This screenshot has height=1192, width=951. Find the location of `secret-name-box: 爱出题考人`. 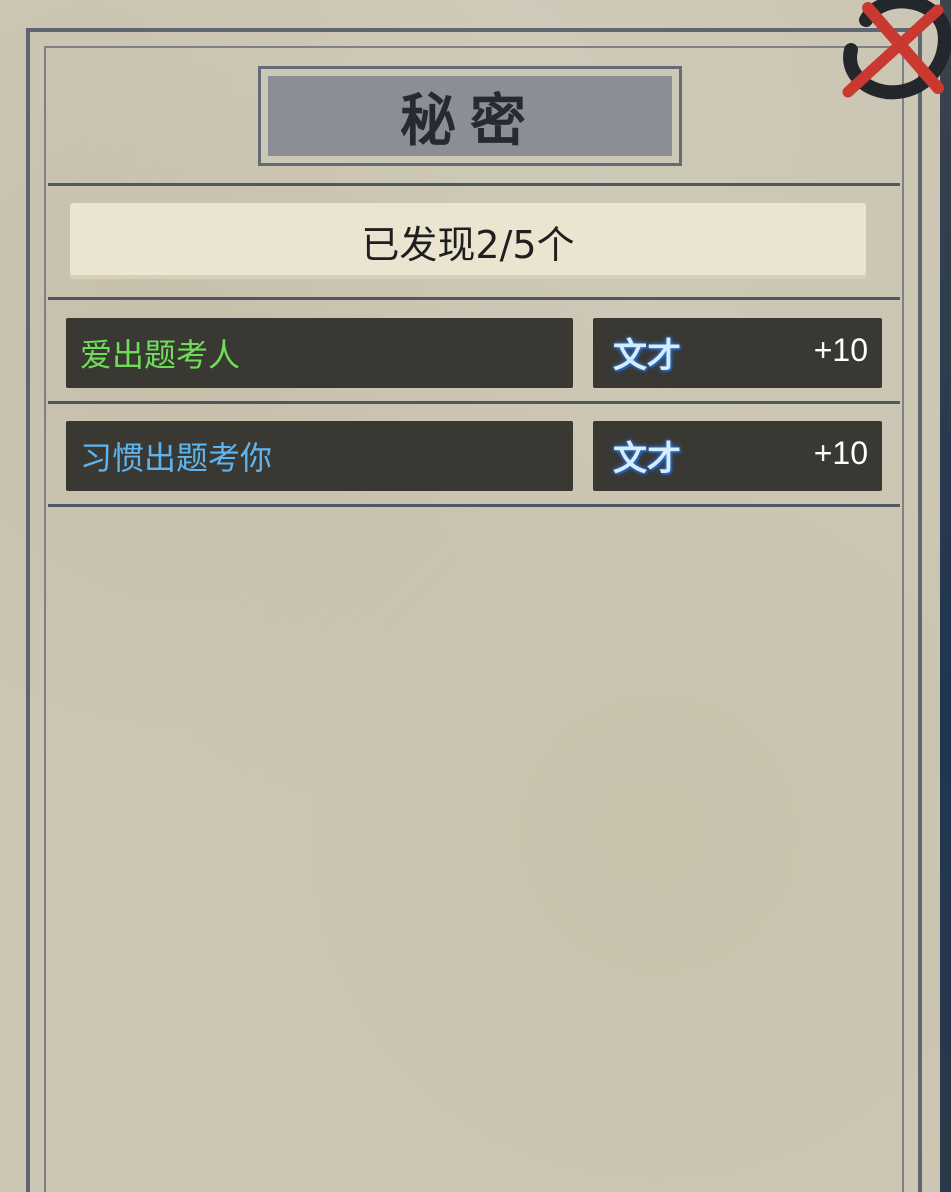

secret-name-box: 爱出题考人 is located at coordinates (319, 353).